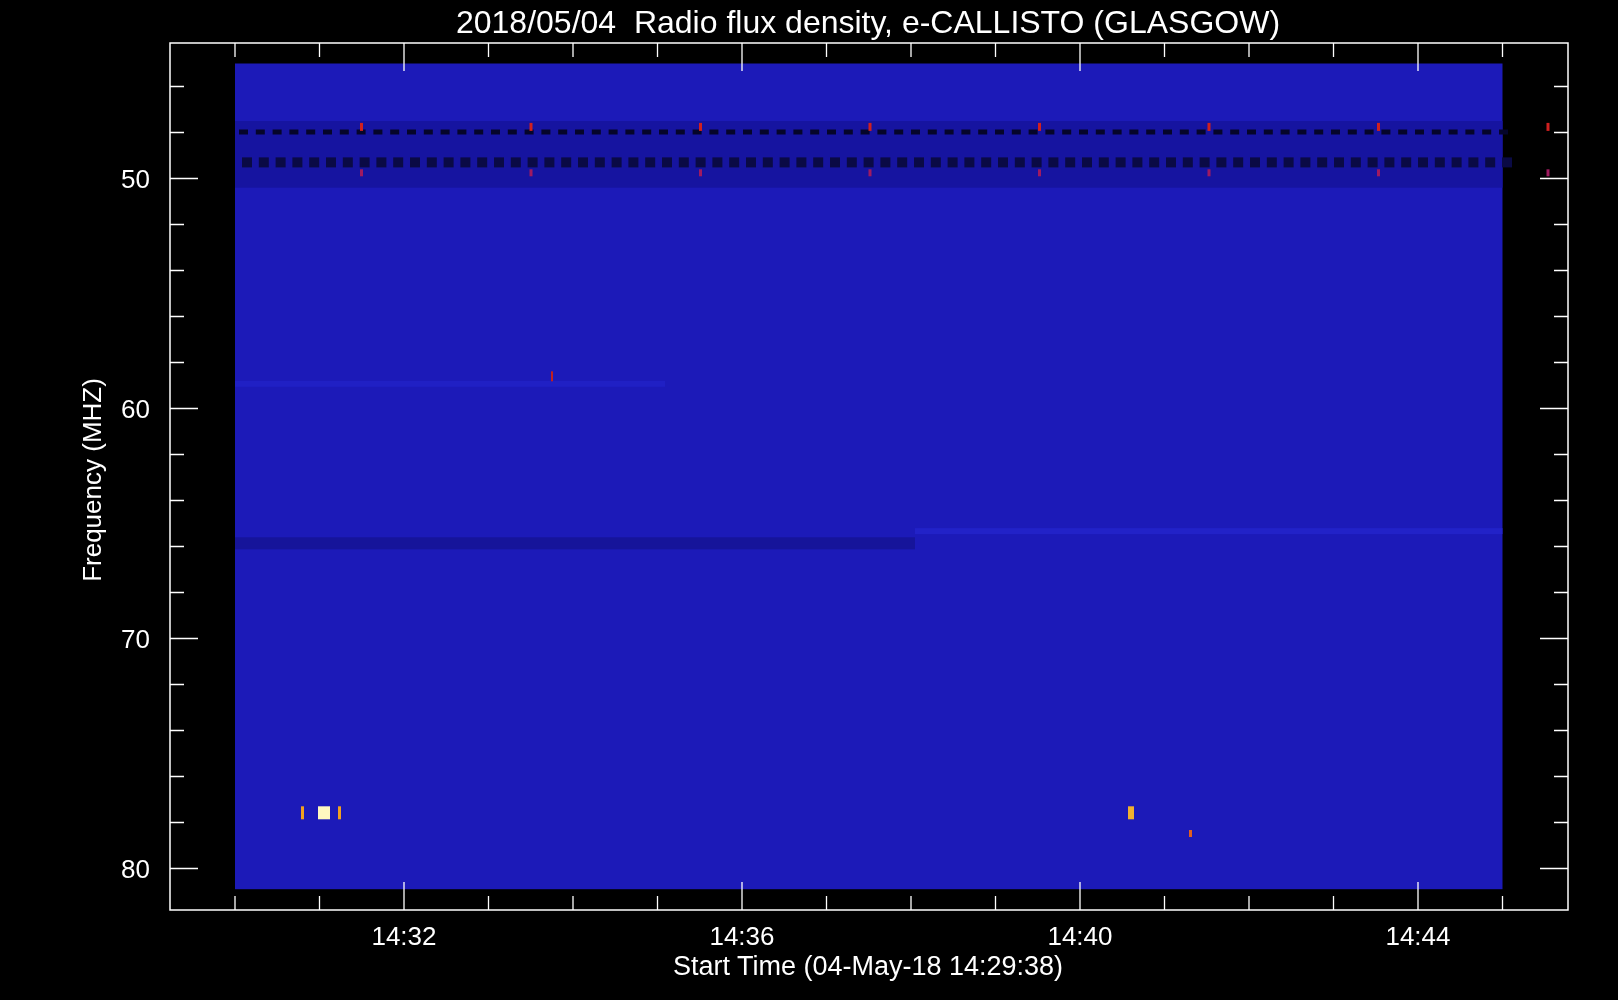 The image size is (1618, 1000). I want to click on y-tick-label: 50, so click(135, 178).